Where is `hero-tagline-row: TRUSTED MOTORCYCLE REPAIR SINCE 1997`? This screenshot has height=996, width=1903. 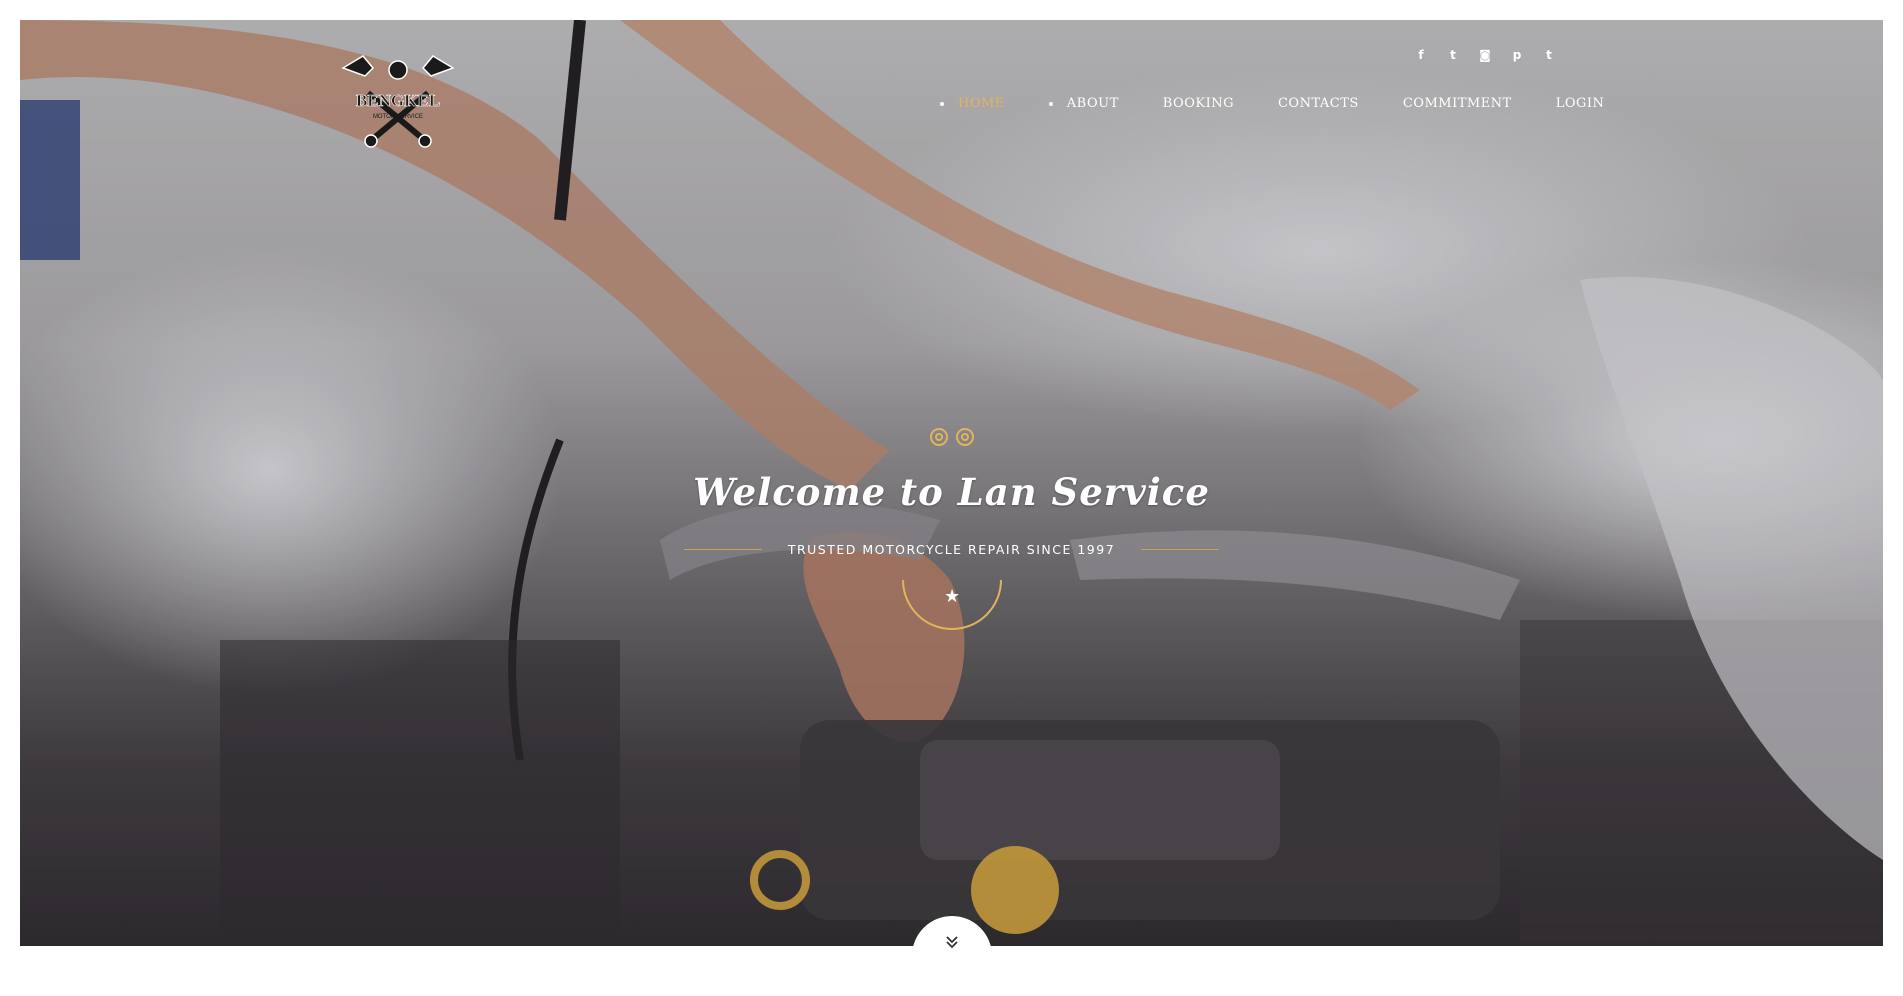
hero-tagline-row: TRUSTED MOTORCYCLE REPAIR SINCE 1997 is located at coordinates (951, 549).